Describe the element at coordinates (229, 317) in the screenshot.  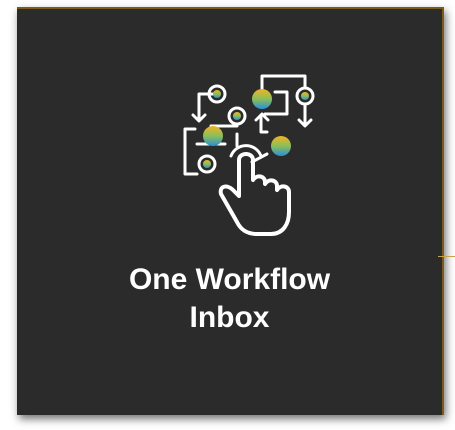
I see `tile-title-line2: Inbox` at that location.